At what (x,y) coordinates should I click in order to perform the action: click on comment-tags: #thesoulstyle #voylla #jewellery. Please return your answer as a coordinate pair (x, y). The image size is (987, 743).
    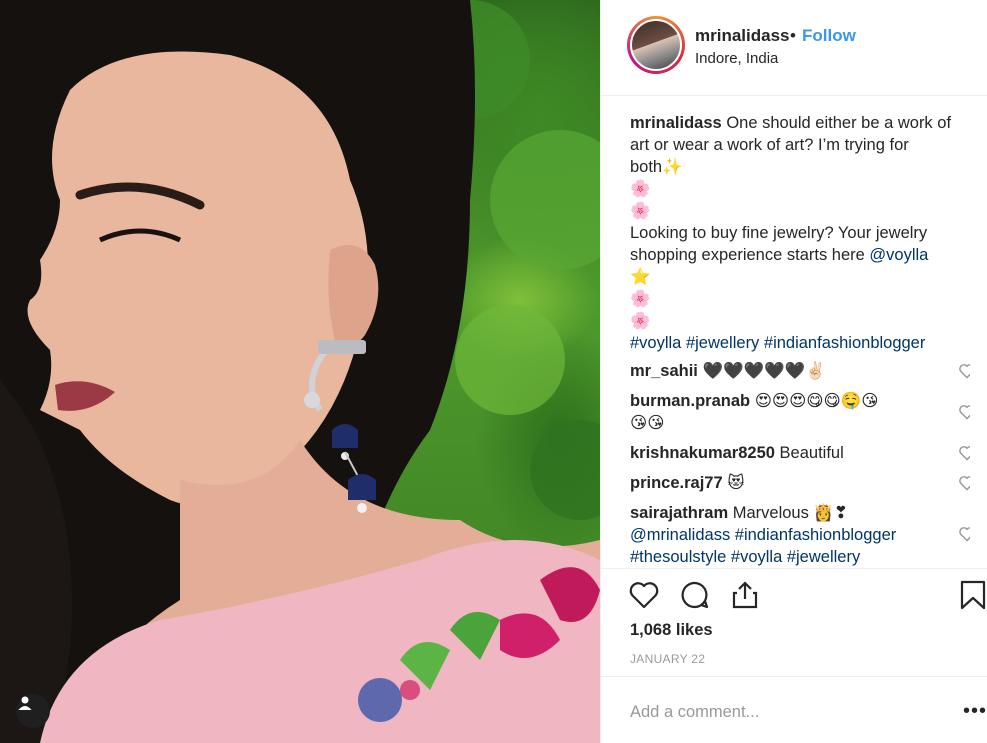
    Looking at the image, I should click on (787, 556).